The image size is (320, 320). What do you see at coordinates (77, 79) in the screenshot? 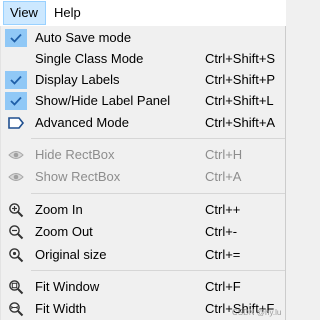
I see `menu-item-label: Display Labels` at bounding box center [77, 79].